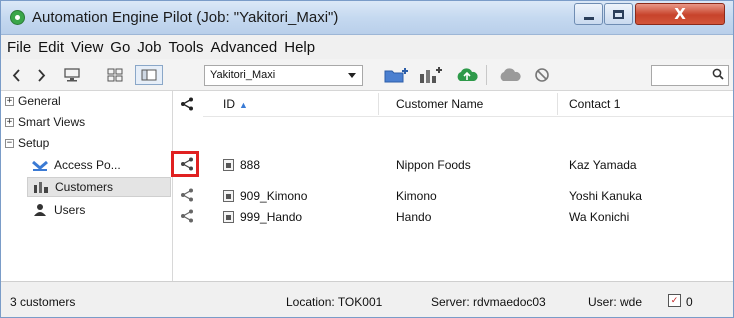 The image size is (734, 318). I want to click on share-column, so click(188, 186).